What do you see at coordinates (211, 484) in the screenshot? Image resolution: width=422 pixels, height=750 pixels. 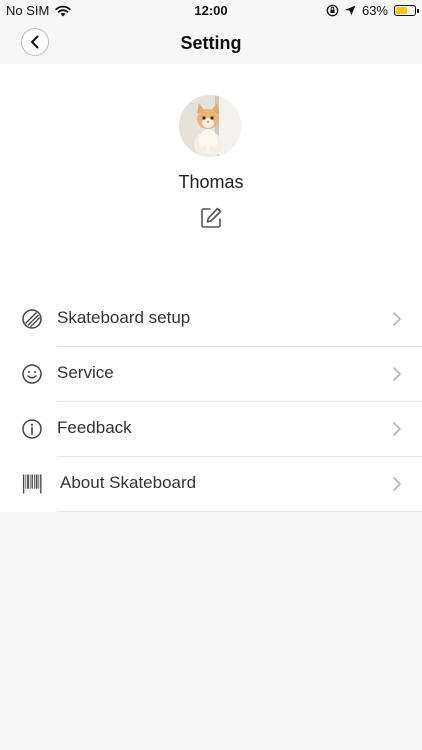 I see `menu-item-about-skateboard: About Skateboard` at bounding box center [211, 484].